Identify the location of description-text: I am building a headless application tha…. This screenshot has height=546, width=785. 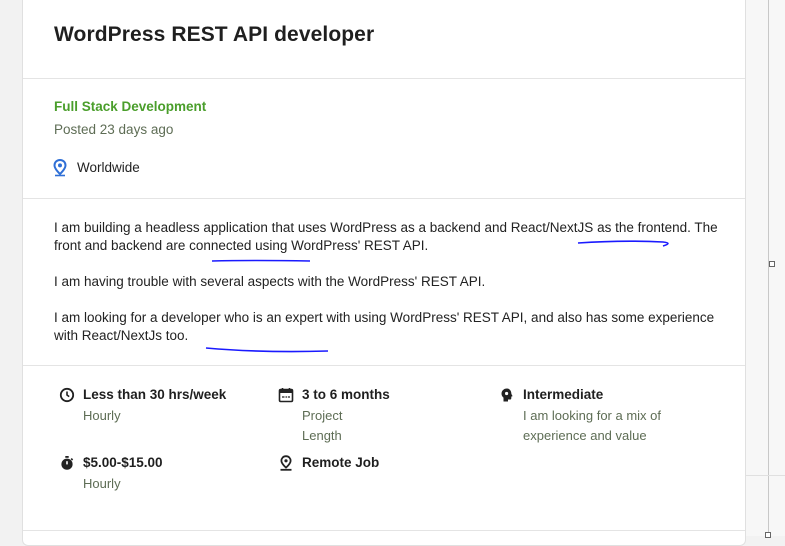
(282, 227).